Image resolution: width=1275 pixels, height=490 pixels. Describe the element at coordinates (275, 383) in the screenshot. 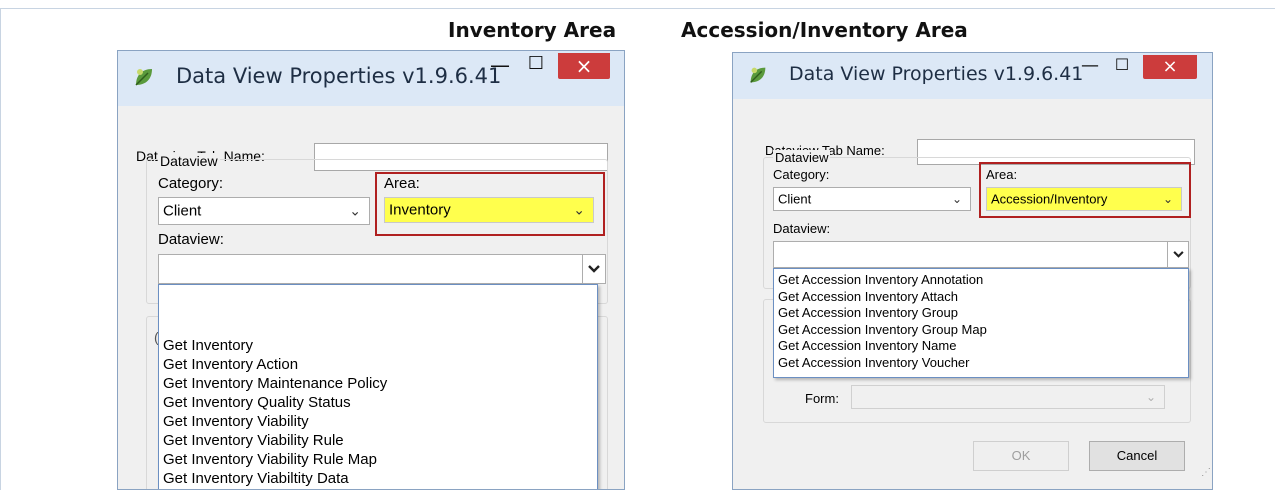

I see `dropdown-list-item: Get Inventory Maintenance Policy` at that location.